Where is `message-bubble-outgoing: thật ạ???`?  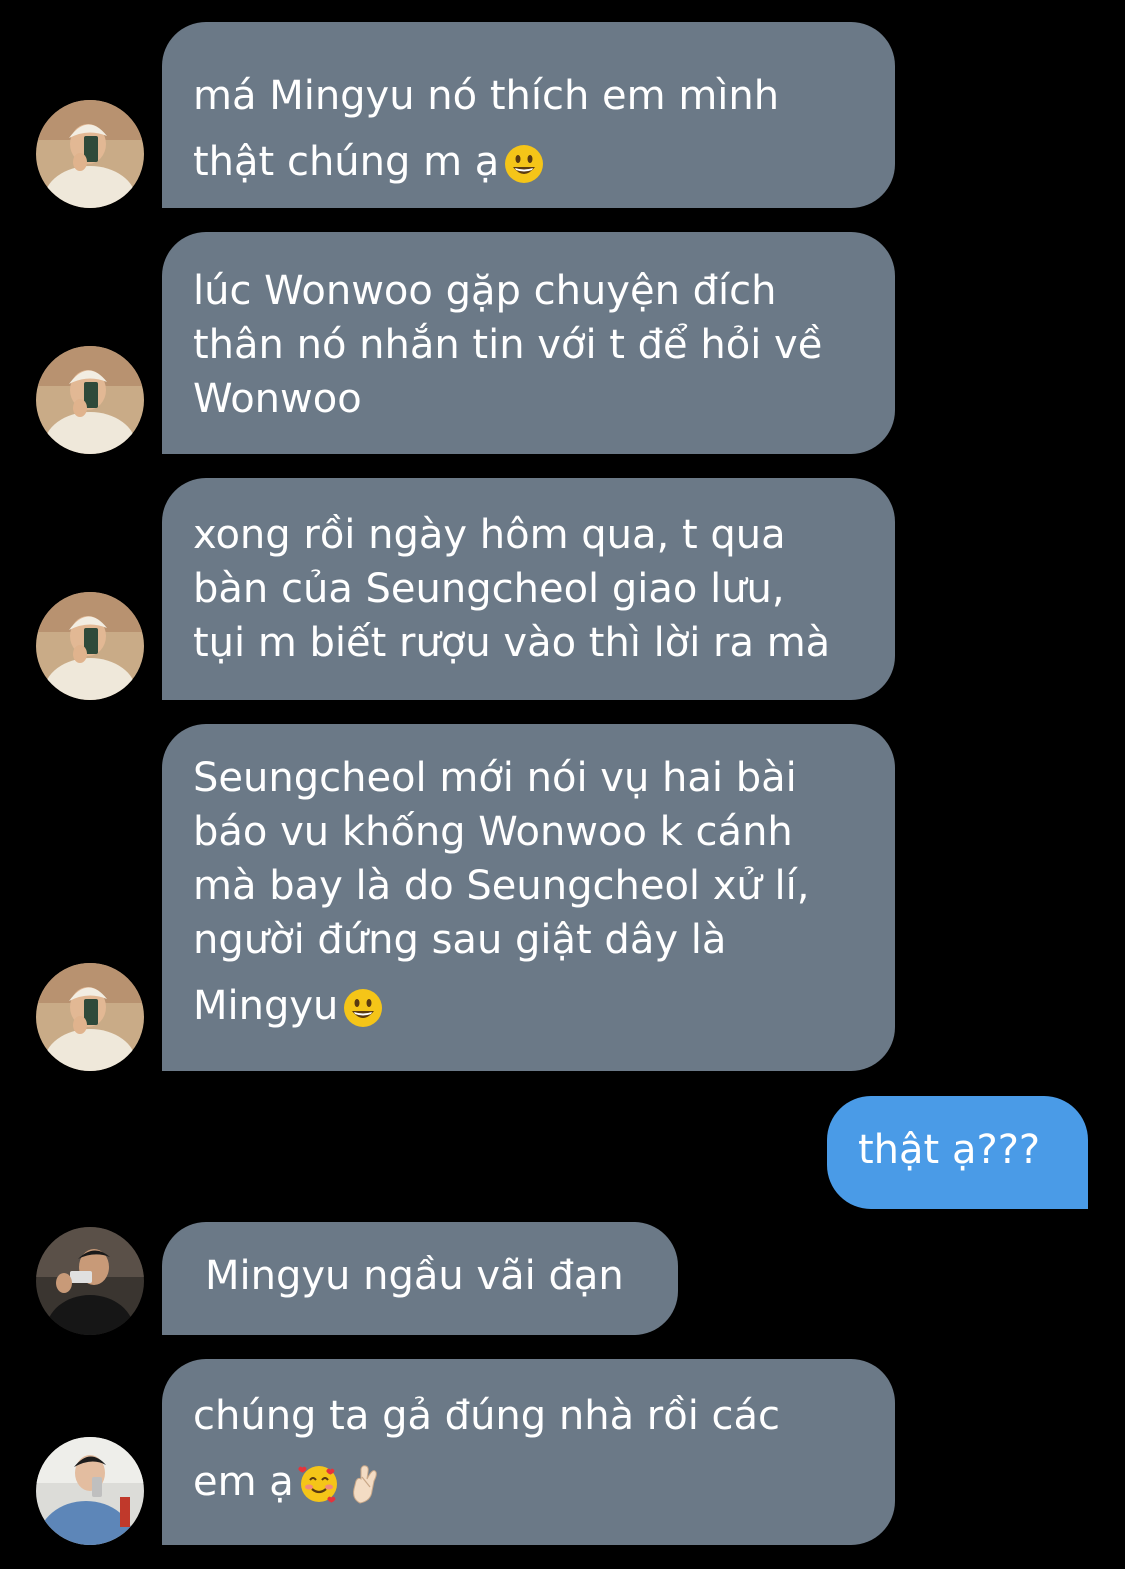
message-bubble-outgoing: thật ạ??? is located at coordinates (957, 1152).